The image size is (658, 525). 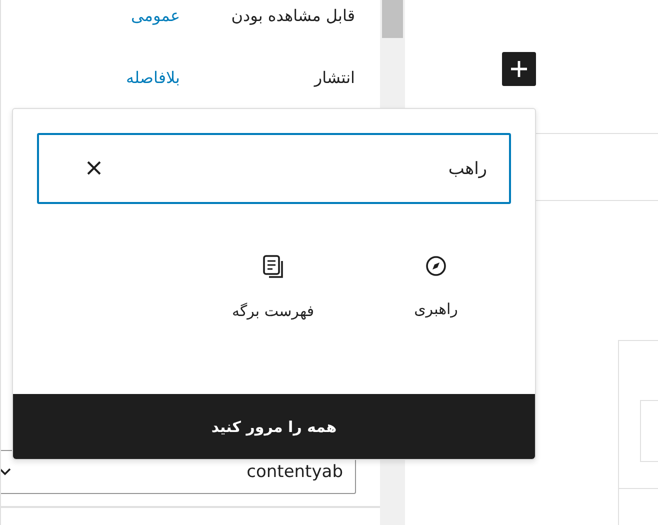 I want to click on compass-icon, so click(x=436, y=266).